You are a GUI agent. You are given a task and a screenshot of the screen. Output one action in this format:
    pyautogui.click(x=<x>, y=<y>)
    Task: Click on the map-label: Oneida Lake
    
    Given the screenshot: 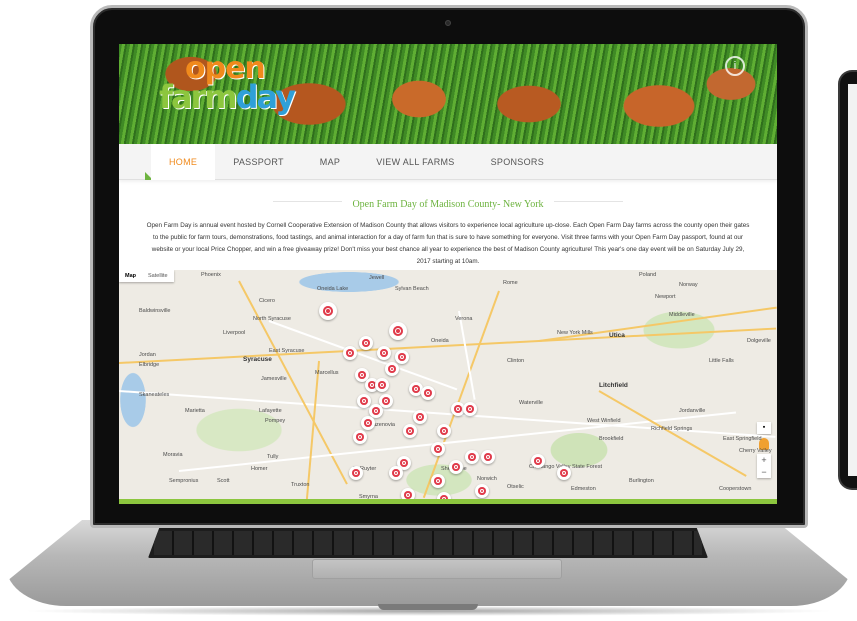 What is the action you would take?
    pyautogui.click(x=333, y=289)
    